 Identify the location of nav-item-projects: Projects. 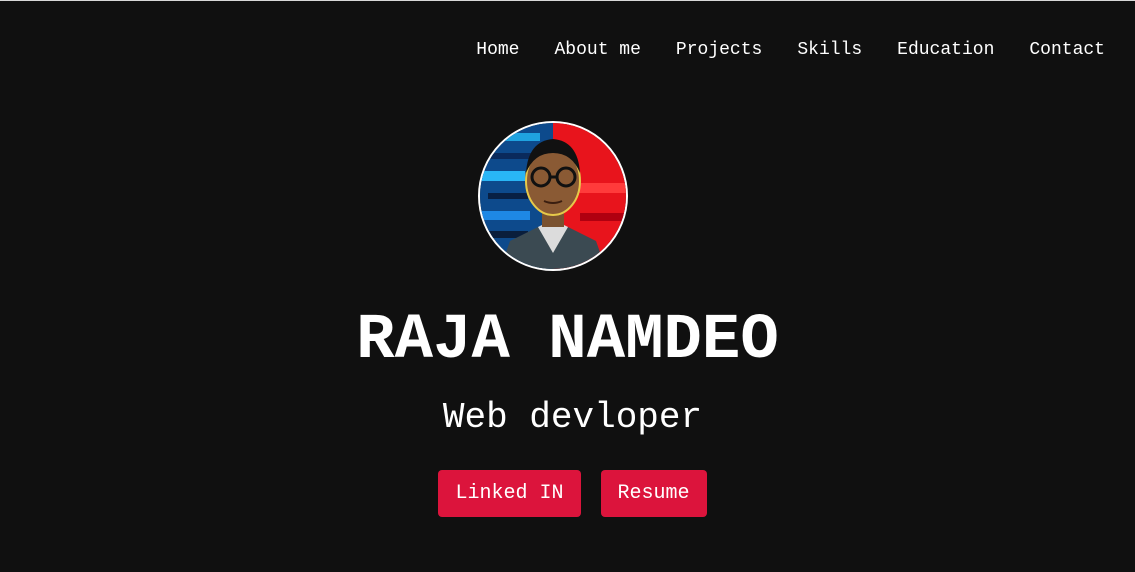
(719, 50).